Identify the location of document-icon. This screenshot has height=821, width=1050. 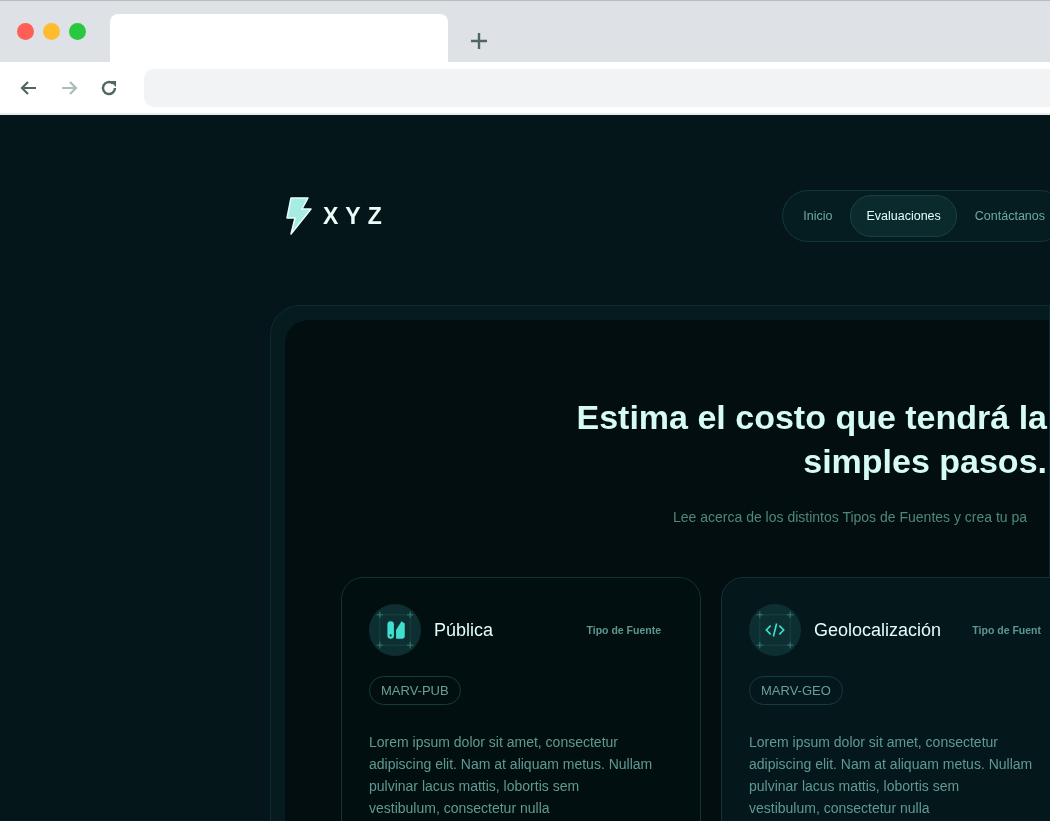
(395, 630).